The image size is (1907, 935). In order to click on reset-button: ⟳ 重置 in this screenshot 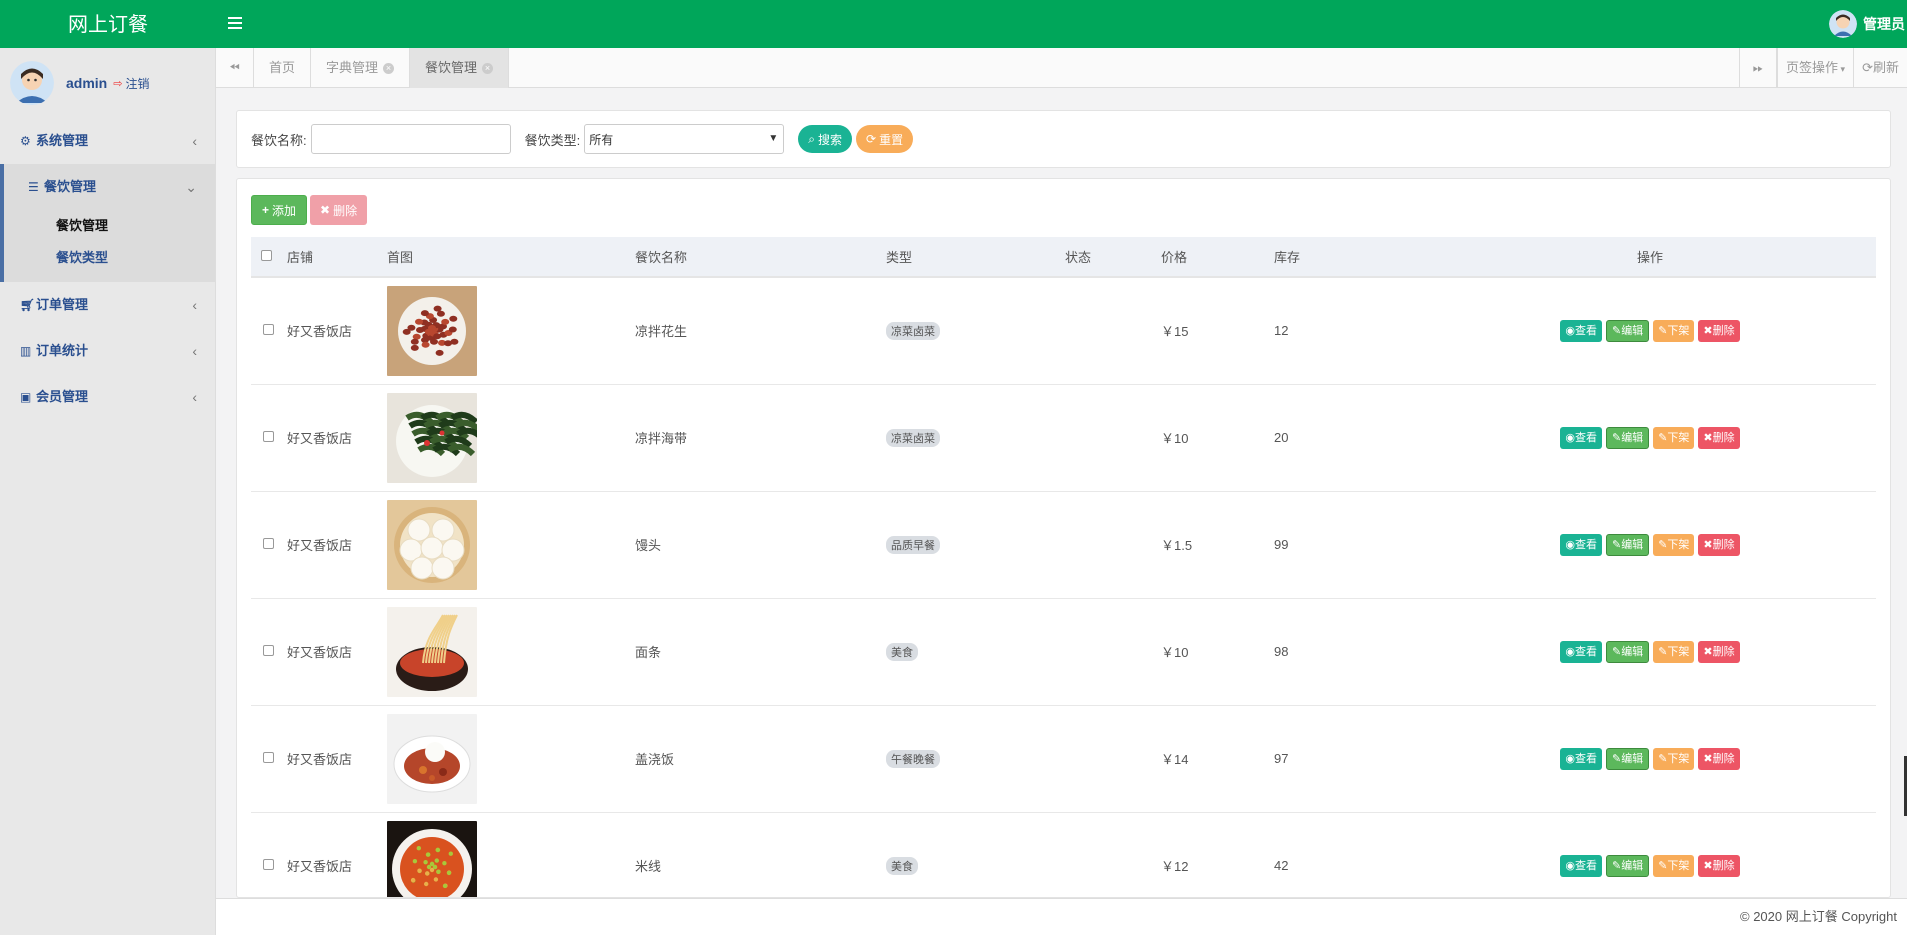, I will do `click(885, 139)`.